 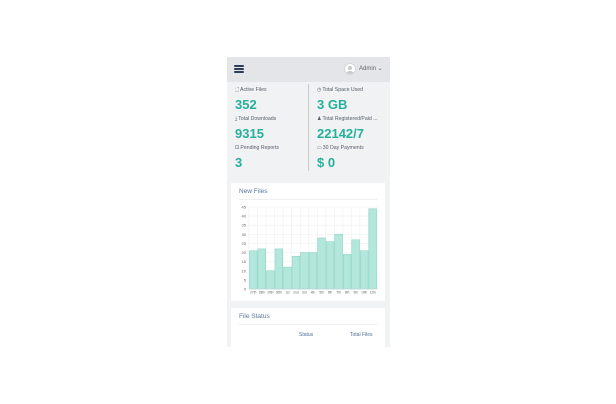 I want to click on top-navbar: Admin ⌄, so click(x=308, y=69).